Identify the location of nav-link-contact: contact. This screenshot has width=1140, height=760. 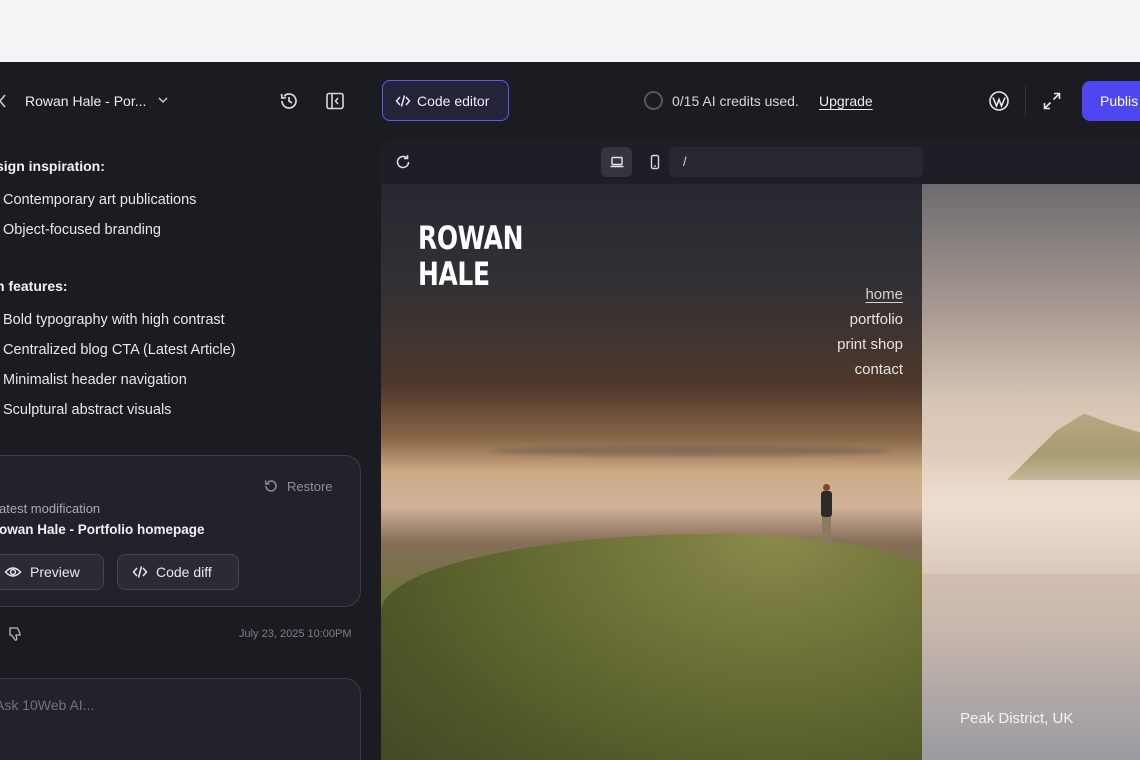
(870, 369).